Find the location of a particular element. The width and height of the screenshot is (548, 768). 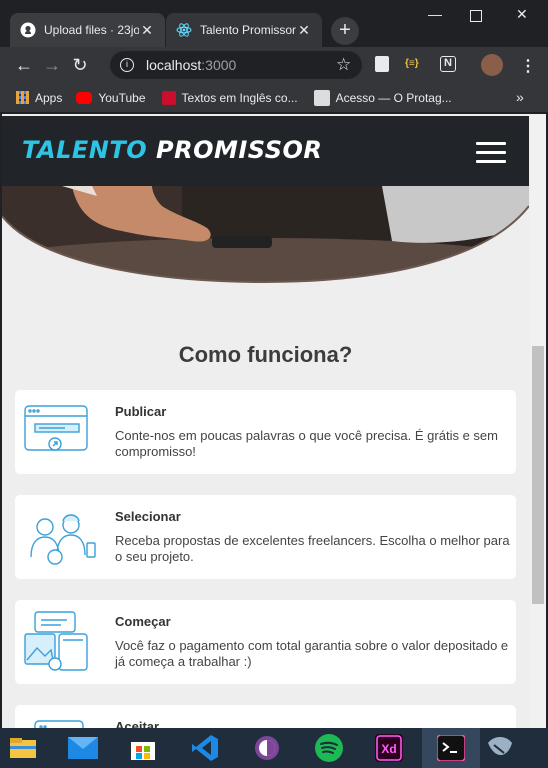

react-icon is located at coordinates (184, 30).